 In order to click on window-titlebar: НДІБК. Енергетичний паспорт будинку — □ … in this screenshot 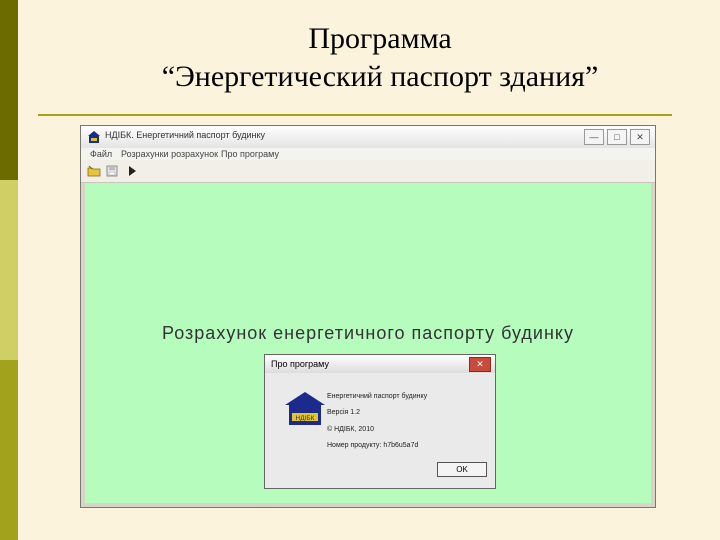, I will do `click(368, 137)`.